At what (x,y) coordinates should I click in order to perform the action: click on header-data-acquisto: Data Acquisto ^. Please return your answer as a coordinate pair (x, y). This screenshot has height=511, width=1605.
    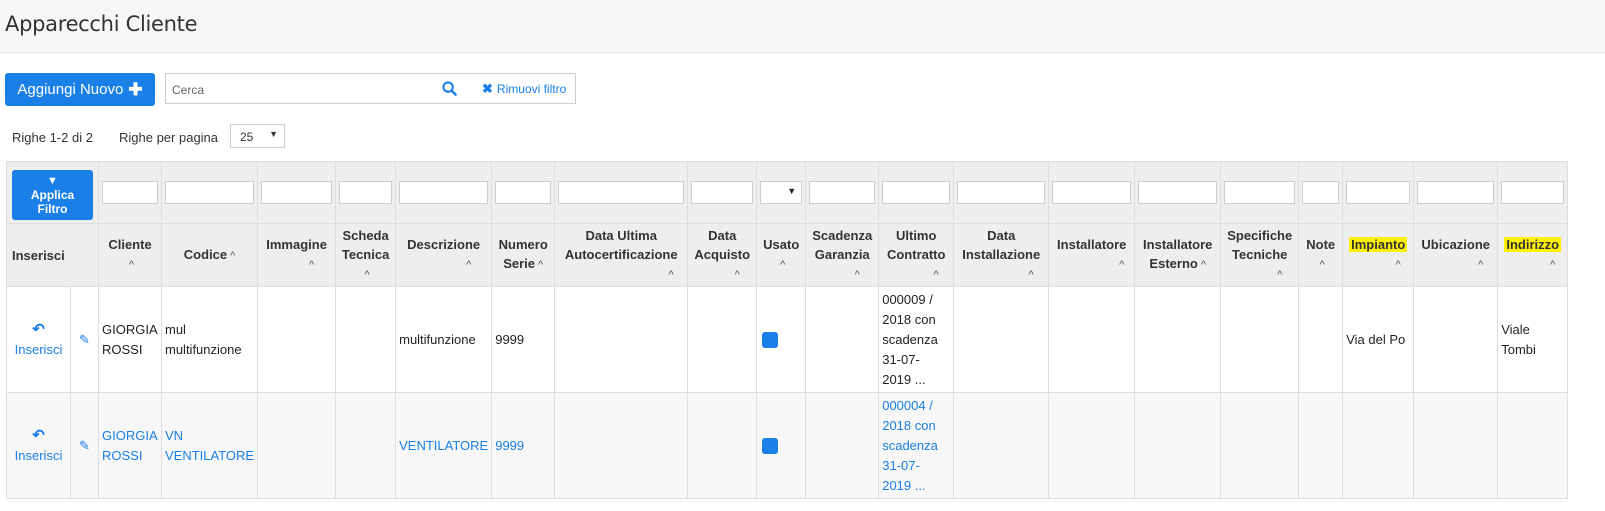
    Looking at the image, I should click on (722, 255).